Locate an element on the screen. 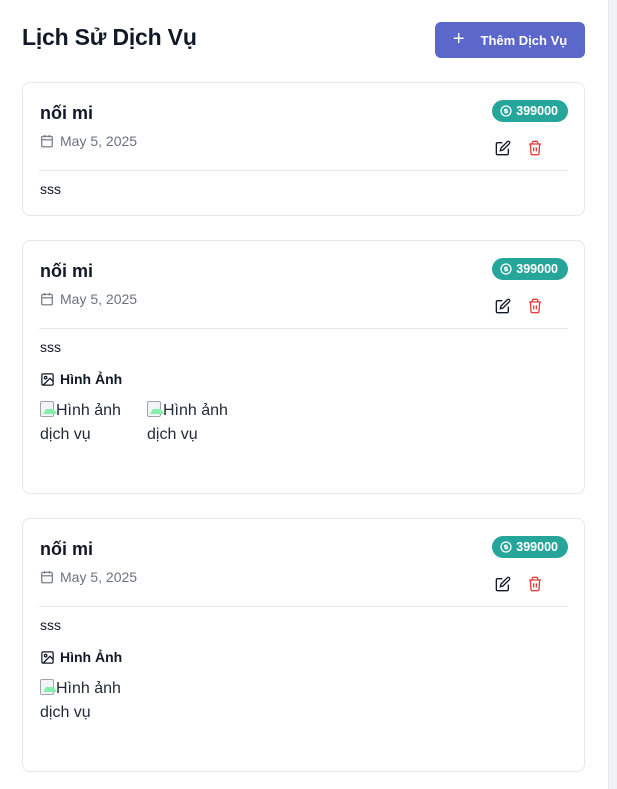 Image resolution: width=617 pixels, height=789 pixels. add-service-button: + Thêm Dịch Vụ is located at coordinates (510, 40).